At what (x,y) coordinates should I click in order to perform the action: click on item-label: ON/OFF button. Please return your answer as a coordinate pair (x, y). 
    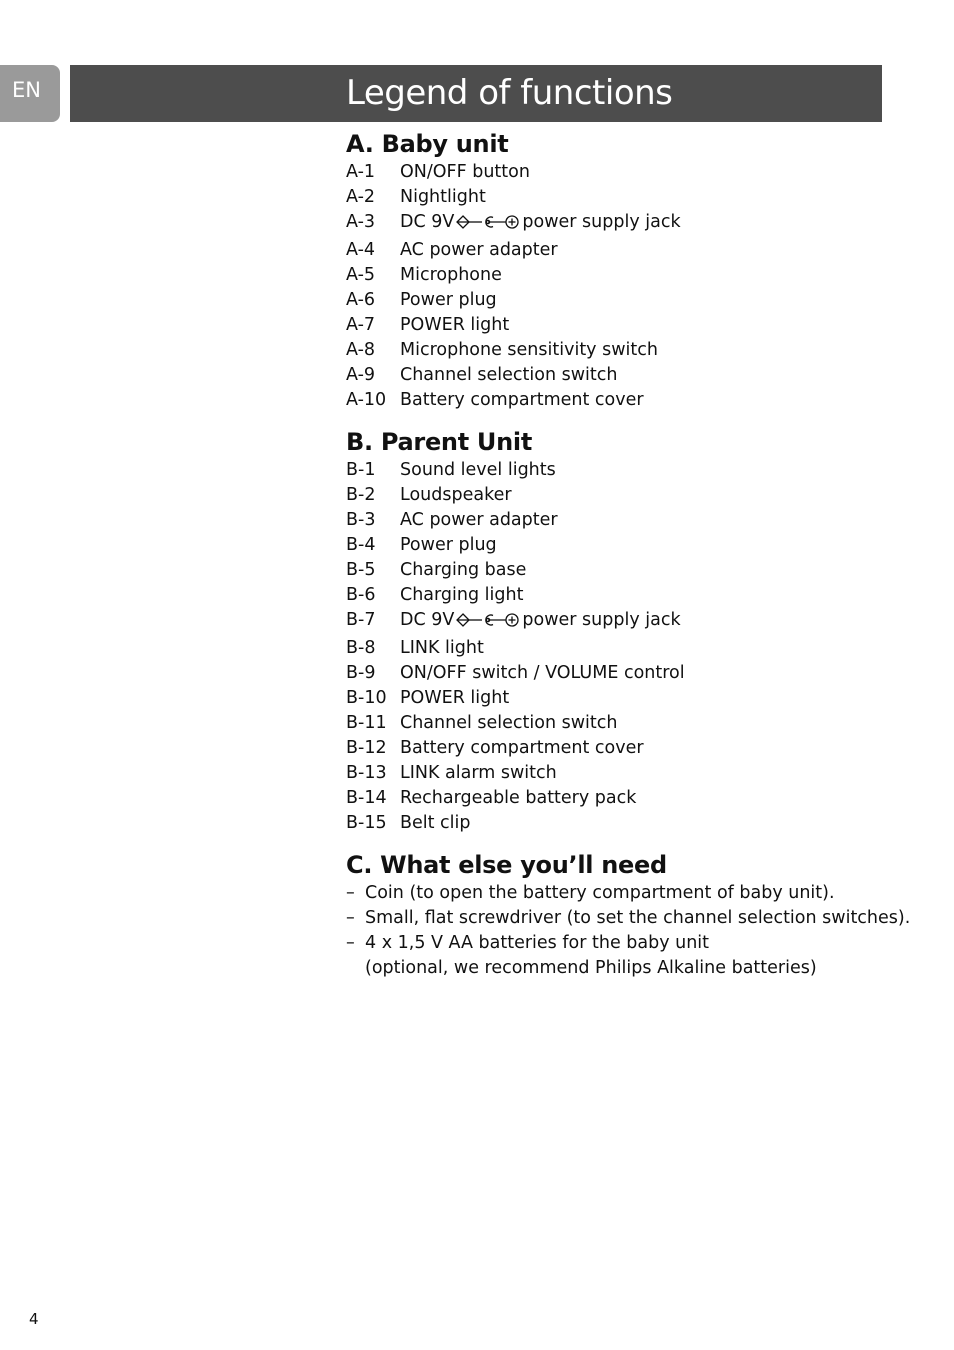
    Looking at the image, I should click on (465, 172).